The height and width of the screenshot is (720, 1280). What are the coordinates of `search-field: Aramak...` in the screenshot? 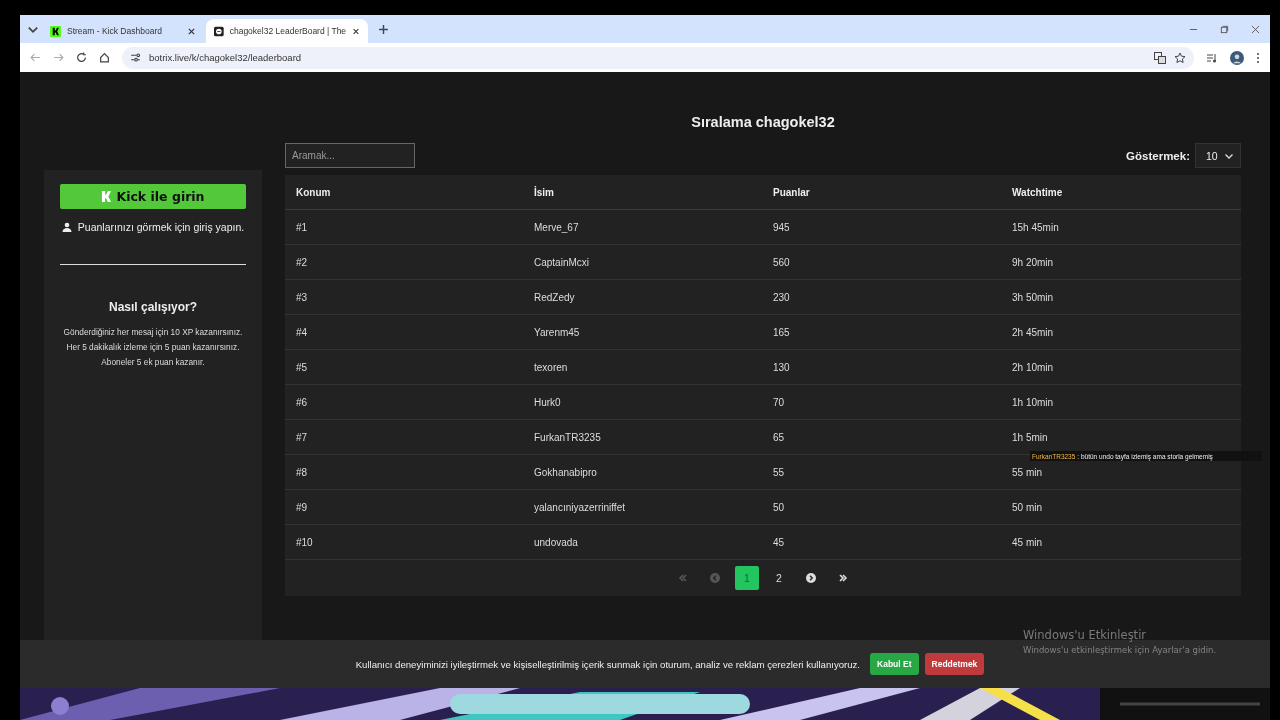 It's located at (350, 155).